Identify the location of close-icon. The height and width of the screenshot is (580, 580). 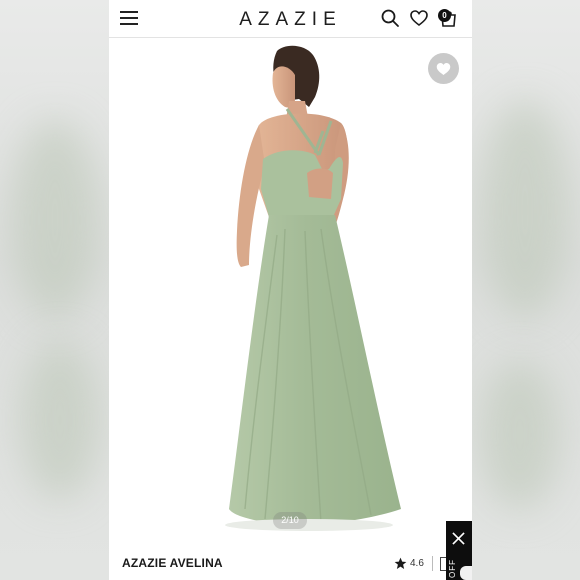
(458, 538).